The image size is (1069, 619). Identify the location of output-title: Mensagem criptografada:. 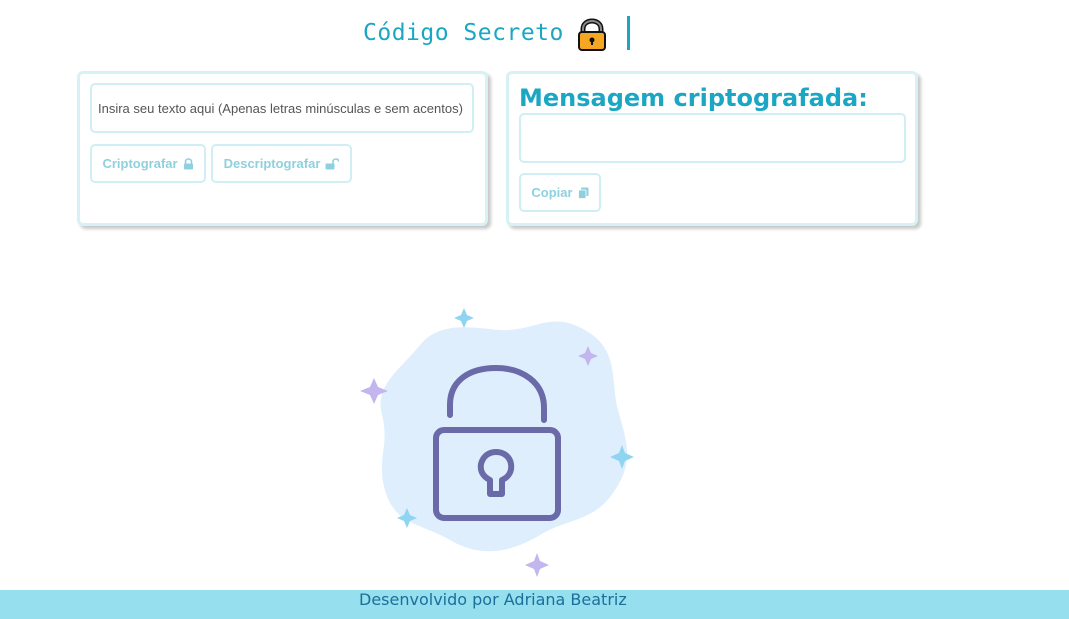
(693, 98).